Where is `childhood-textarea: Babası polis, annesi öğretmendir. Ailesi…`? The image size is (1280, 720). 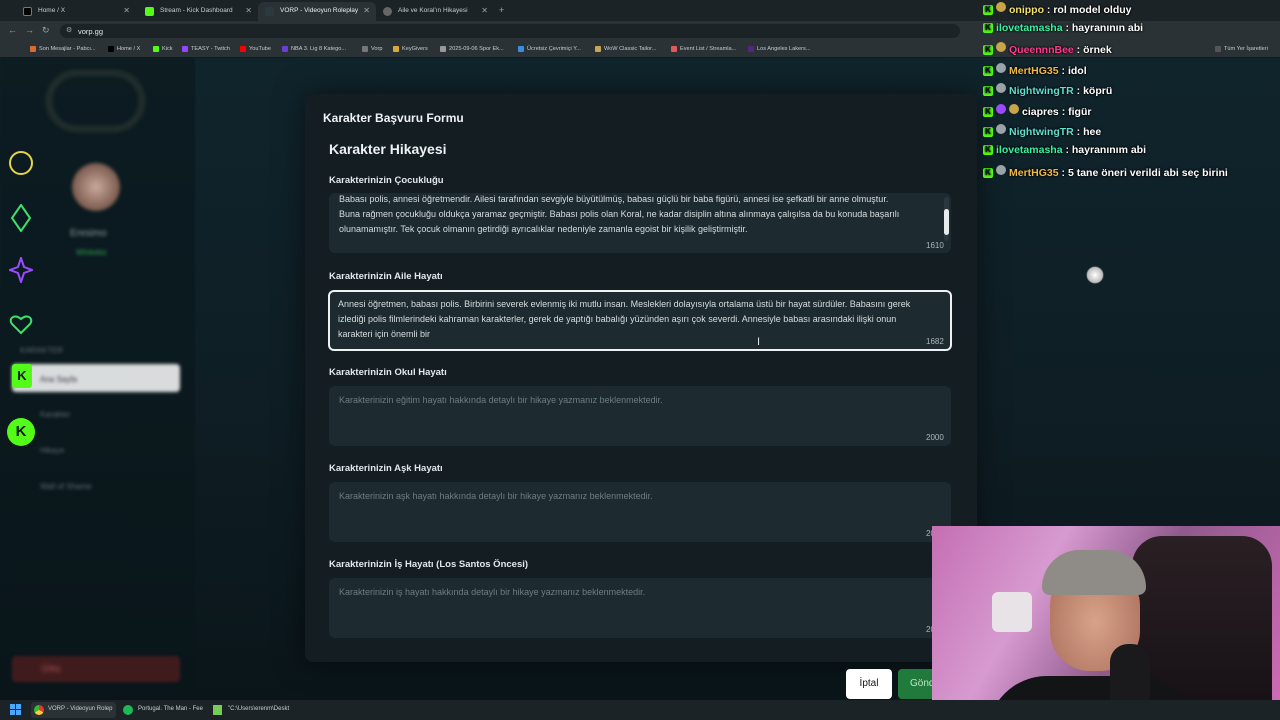
childhood-textarea: Babası polis, annesi öğretmendir. Ailesi… is located at coordinates (640, 223).